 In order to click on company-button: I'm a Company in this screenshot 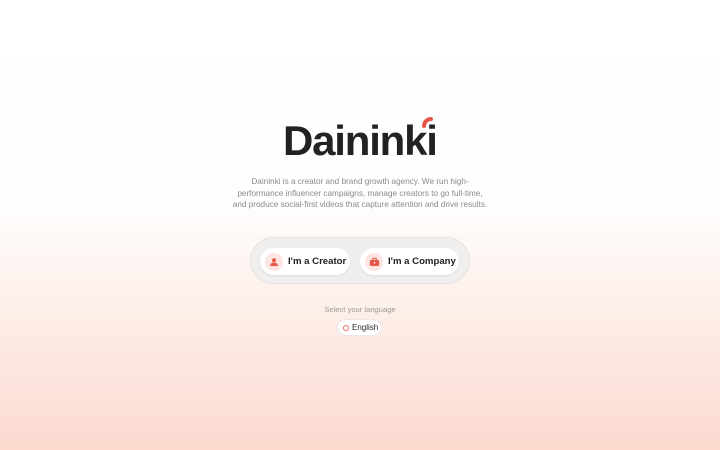, I will do `click(409, 261)`.